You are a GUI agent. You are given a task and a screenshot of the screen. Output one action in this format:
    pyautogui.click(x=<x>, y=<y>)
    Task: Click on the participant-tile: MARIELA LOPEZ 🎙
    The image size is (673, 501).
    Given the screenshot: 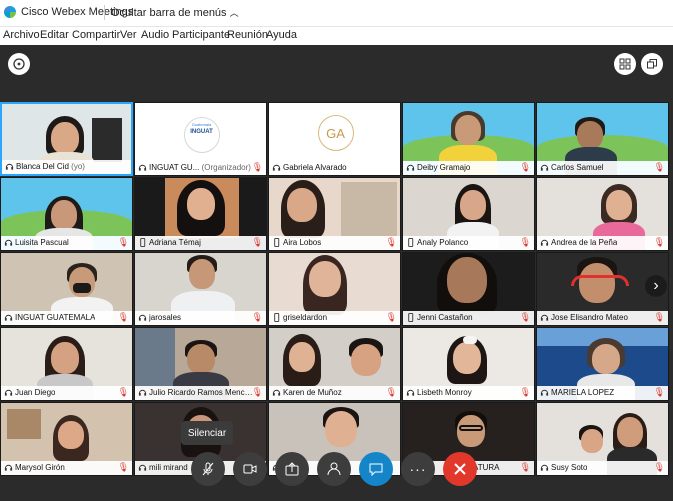 What is the action you would take?
    pyautogui.click(x=602, y=364)
    